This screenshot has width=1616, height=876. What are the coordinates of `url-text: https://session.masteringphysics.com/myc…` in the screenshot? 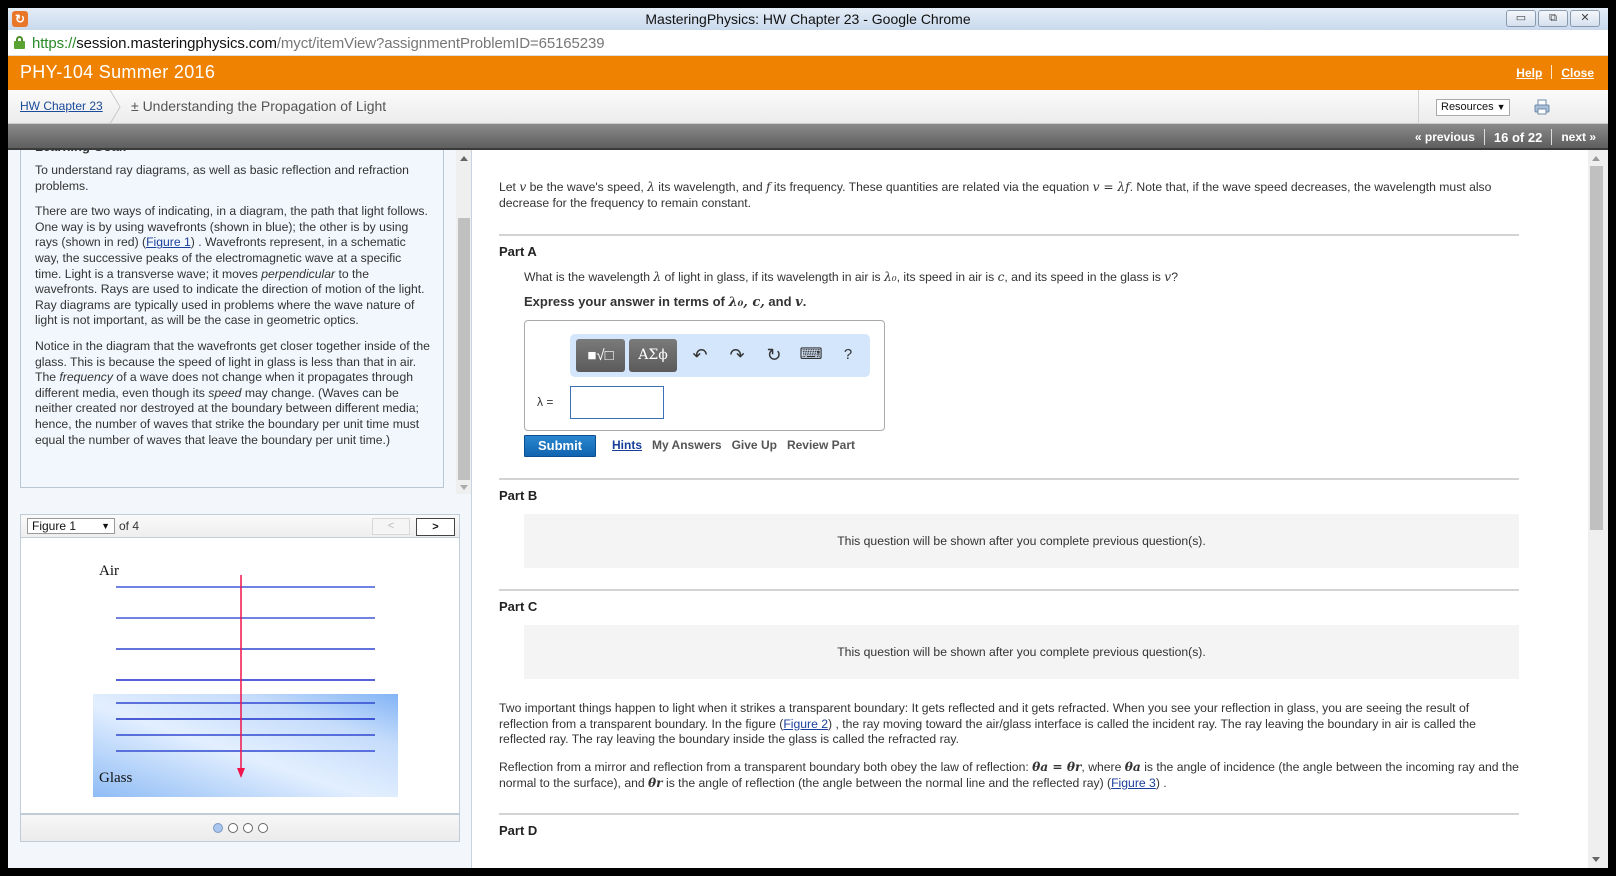 It's located at (318, 43).